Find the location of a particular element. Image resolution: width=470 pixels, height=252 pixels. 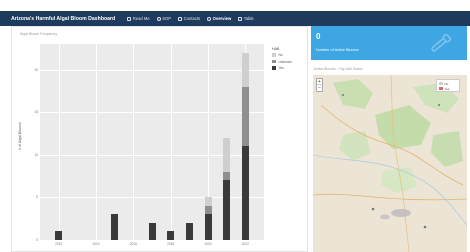

bar-no-2021 is located at coordinates (227, 154).